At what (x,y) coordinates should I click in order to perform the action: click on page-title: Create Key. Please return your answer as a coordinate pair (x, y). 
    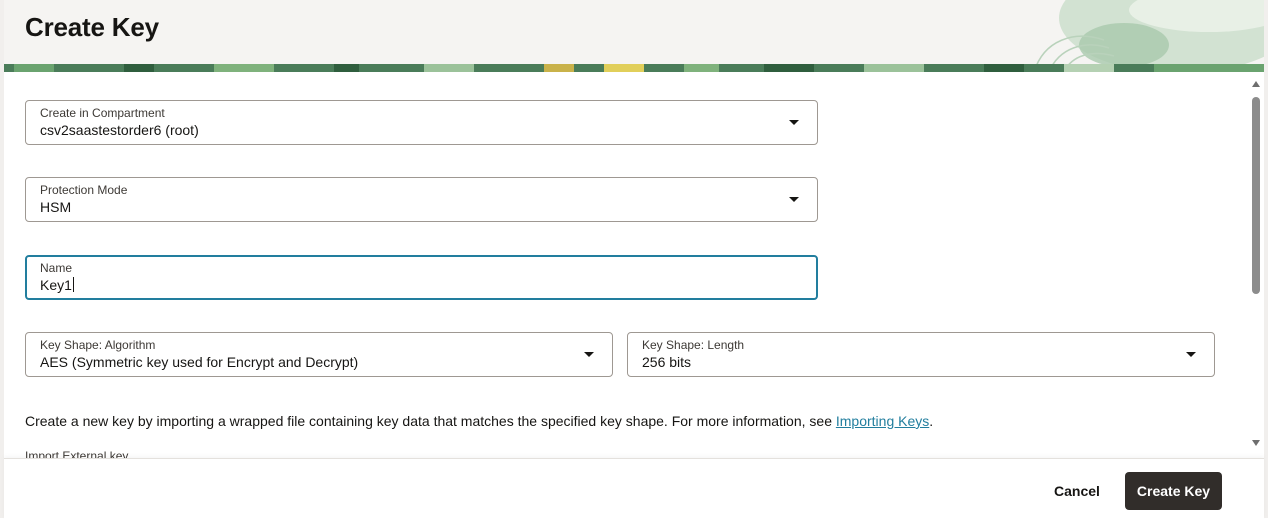
    Looking at the image, I should click on (92, 27).